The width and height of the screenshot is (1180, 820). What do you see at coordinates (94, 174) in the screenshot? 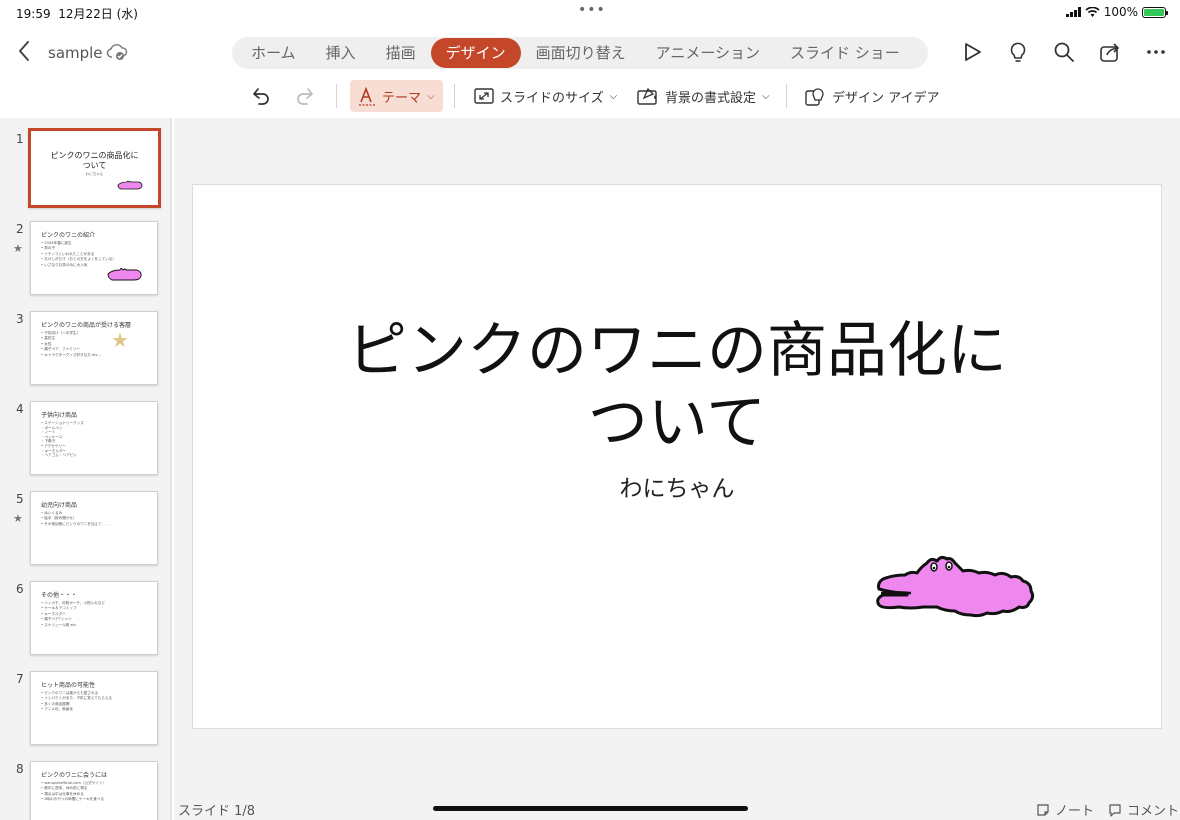
I see `thumbnail-subtitle: わにちゃん` at bounding box center [94, 174].